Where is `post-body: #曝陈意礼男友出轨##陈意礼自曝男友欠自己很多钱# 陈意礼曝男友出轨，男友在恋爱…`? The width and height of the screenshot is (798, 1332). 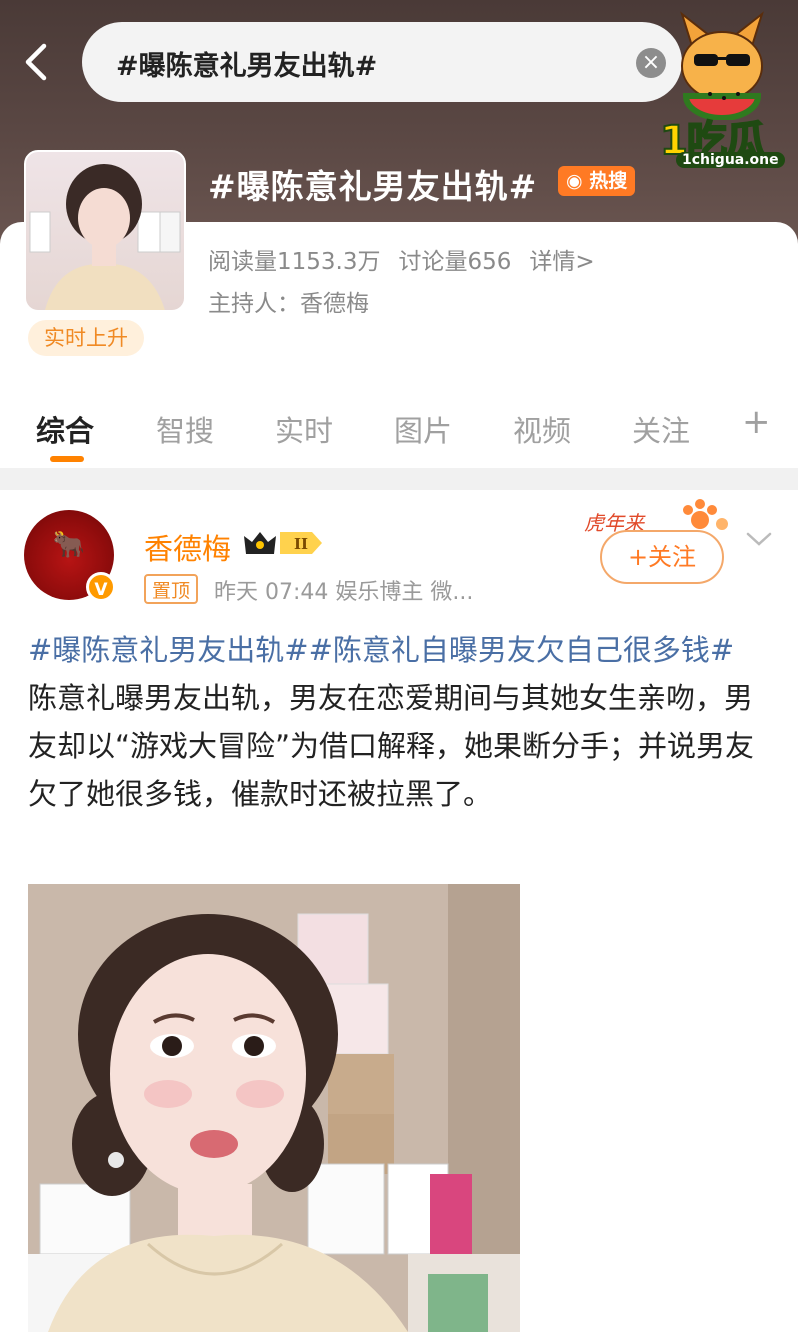
post-body: #曝陈意礼男友出轨##陈意礼自曝男友欠自己很多钱# 陈意礼曝男友出轨，男友在恋爱… is located at coordinates (398, 722).